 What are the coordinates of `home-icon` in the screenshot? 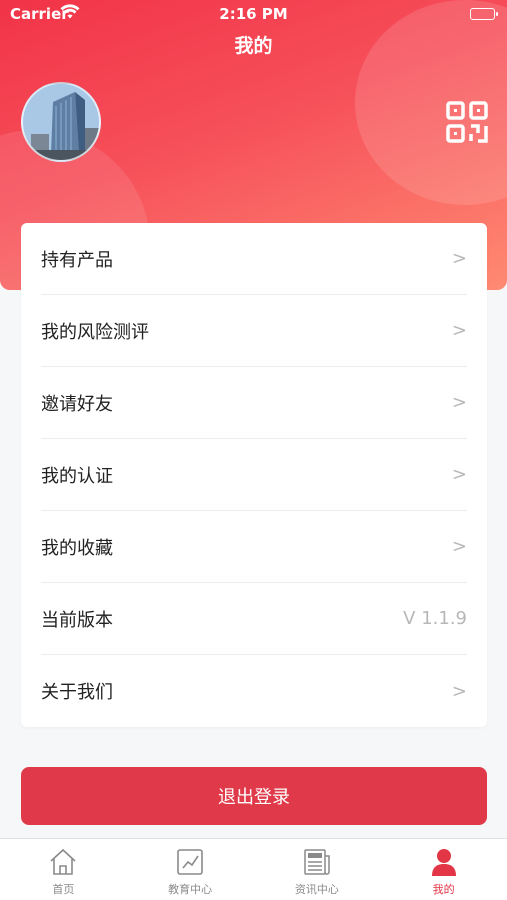 It's located at (63, 861).